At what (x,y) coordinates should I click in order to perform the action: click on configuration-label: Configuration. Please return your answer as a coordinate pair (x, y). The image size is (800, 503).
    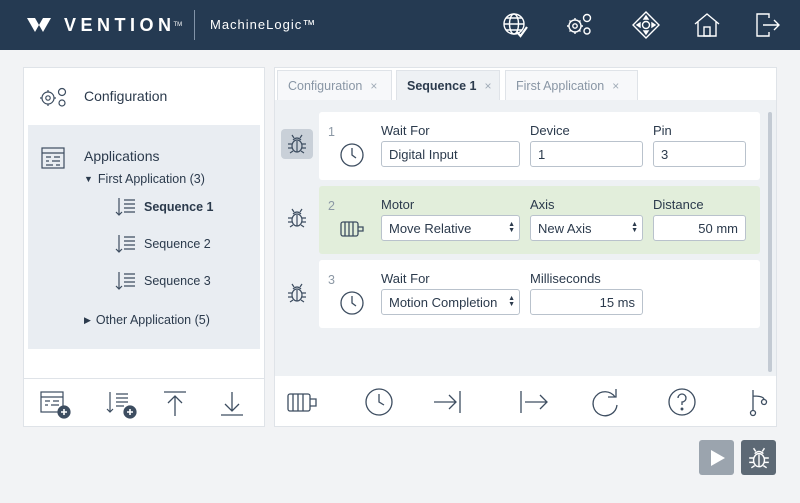
    Looking at the image, I should click on (126, 96).